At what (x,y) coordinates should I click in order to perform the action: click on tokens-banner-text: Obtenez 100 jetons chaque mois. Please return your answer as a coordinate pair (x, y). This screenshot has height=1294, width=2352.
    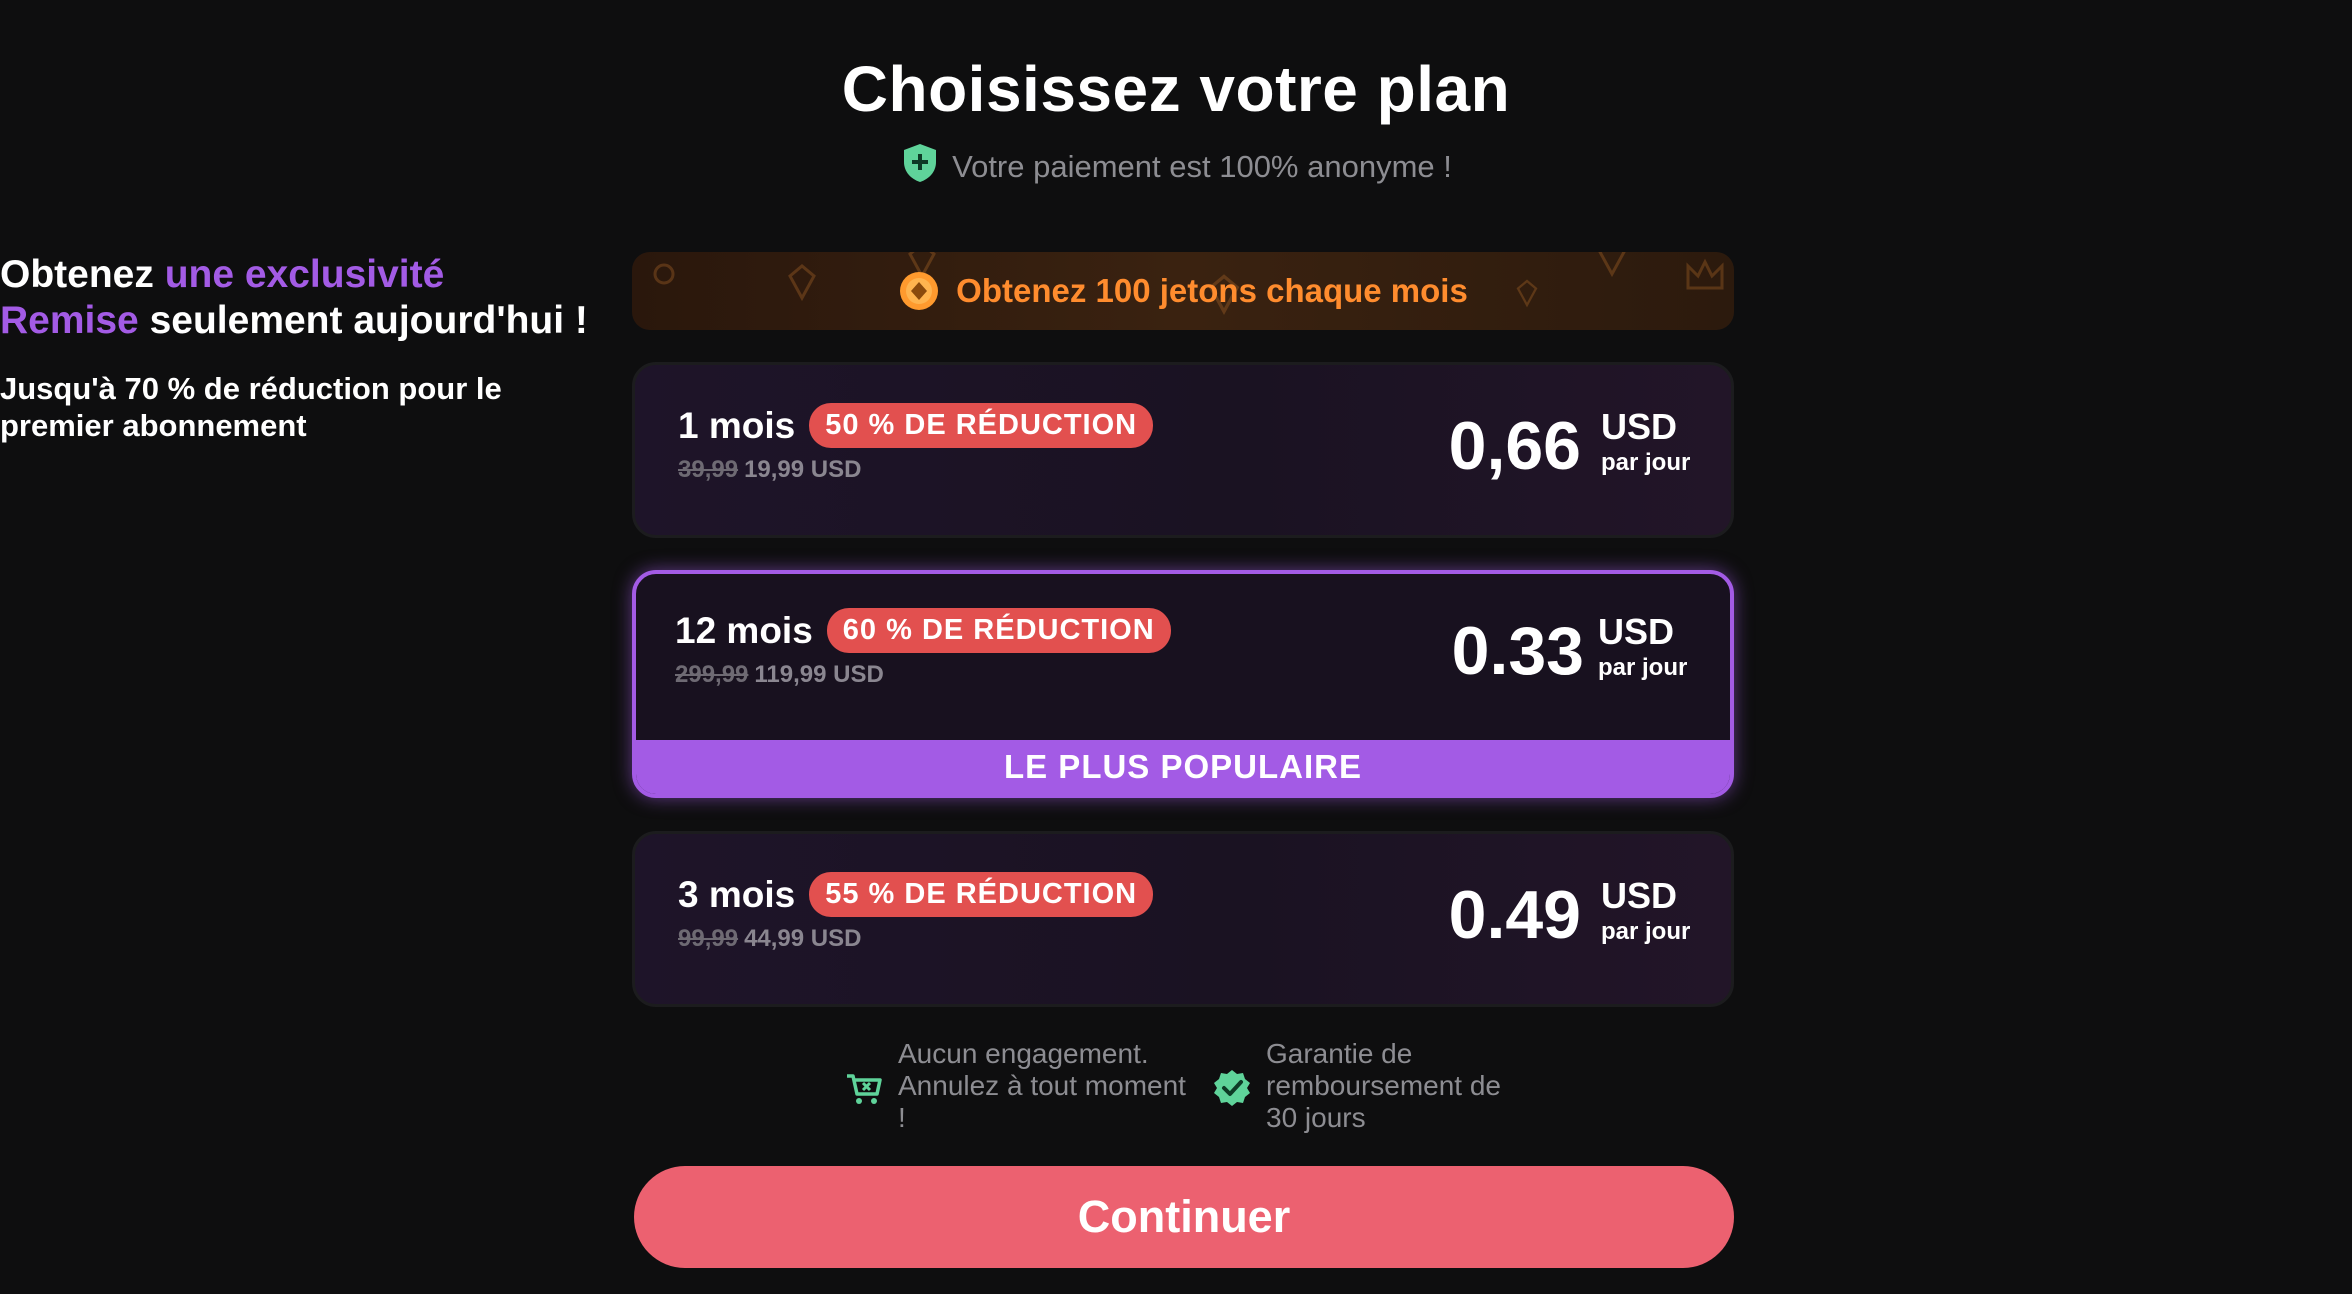
    Looking at the image, I should click on (1212, 290).